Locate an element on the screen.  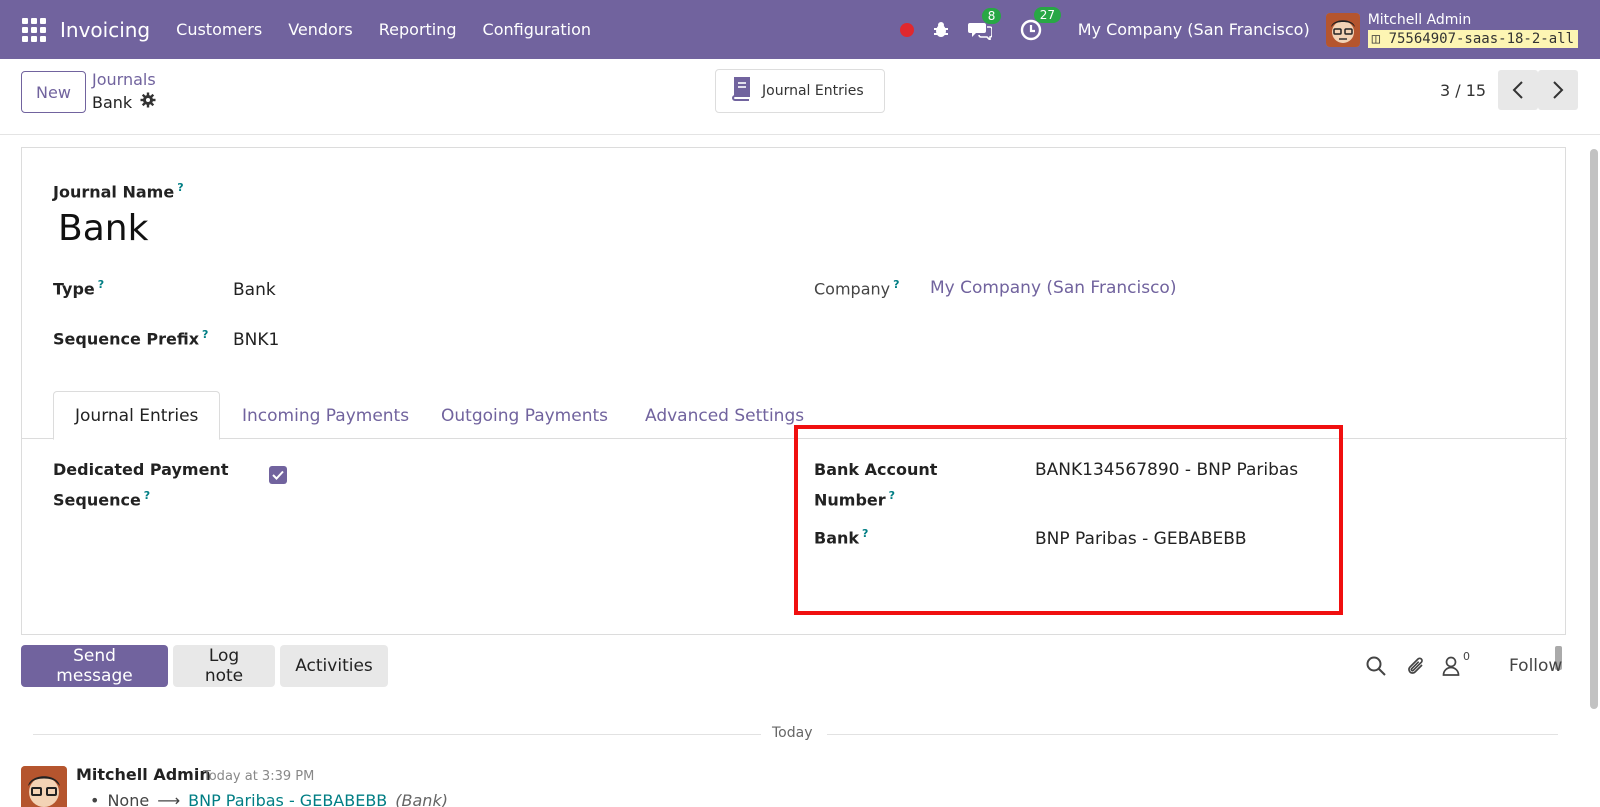
menu-configuration: Configuration is located at coordinates (537, 29).